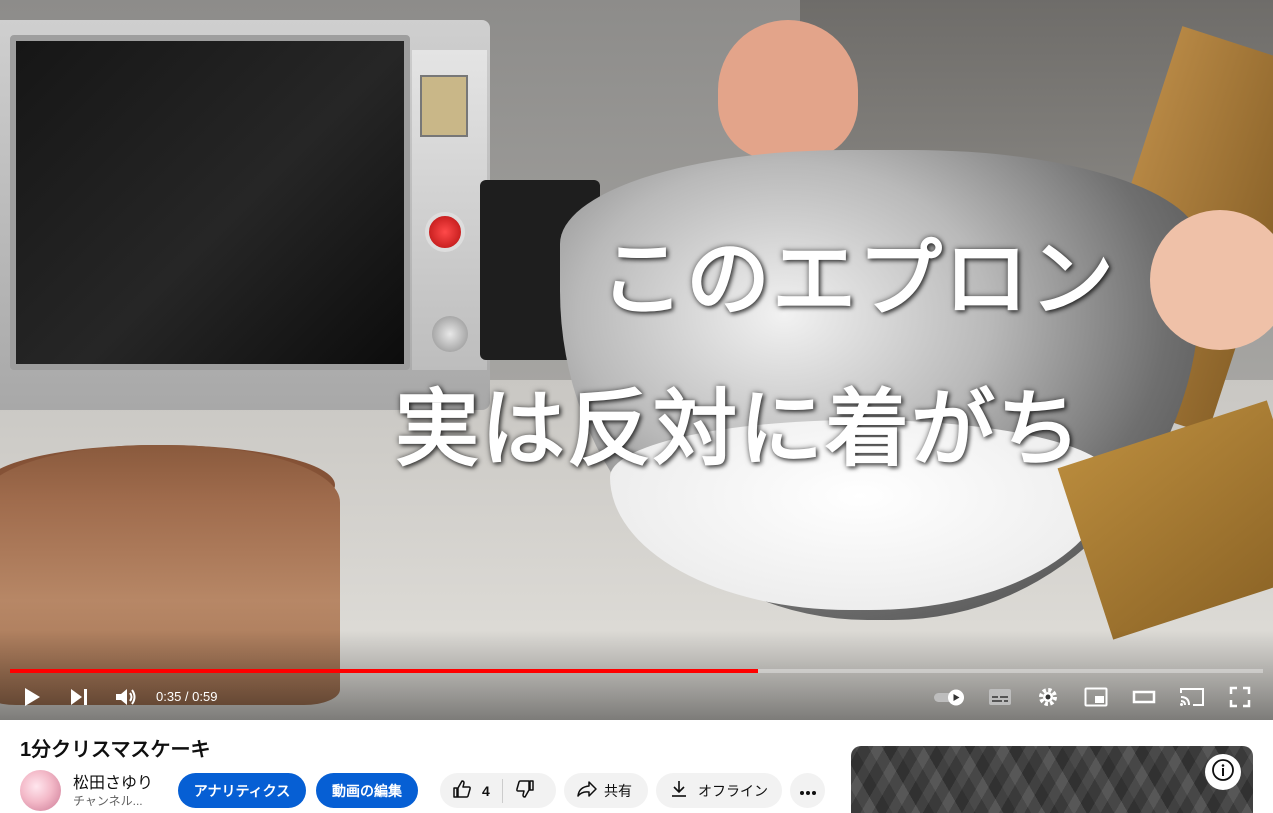 The height and width of the screenshot is (813, 1273). Describe the element at coordinates (525, 790) in the screenshot. I see `thumbs-down-icon` at that location.